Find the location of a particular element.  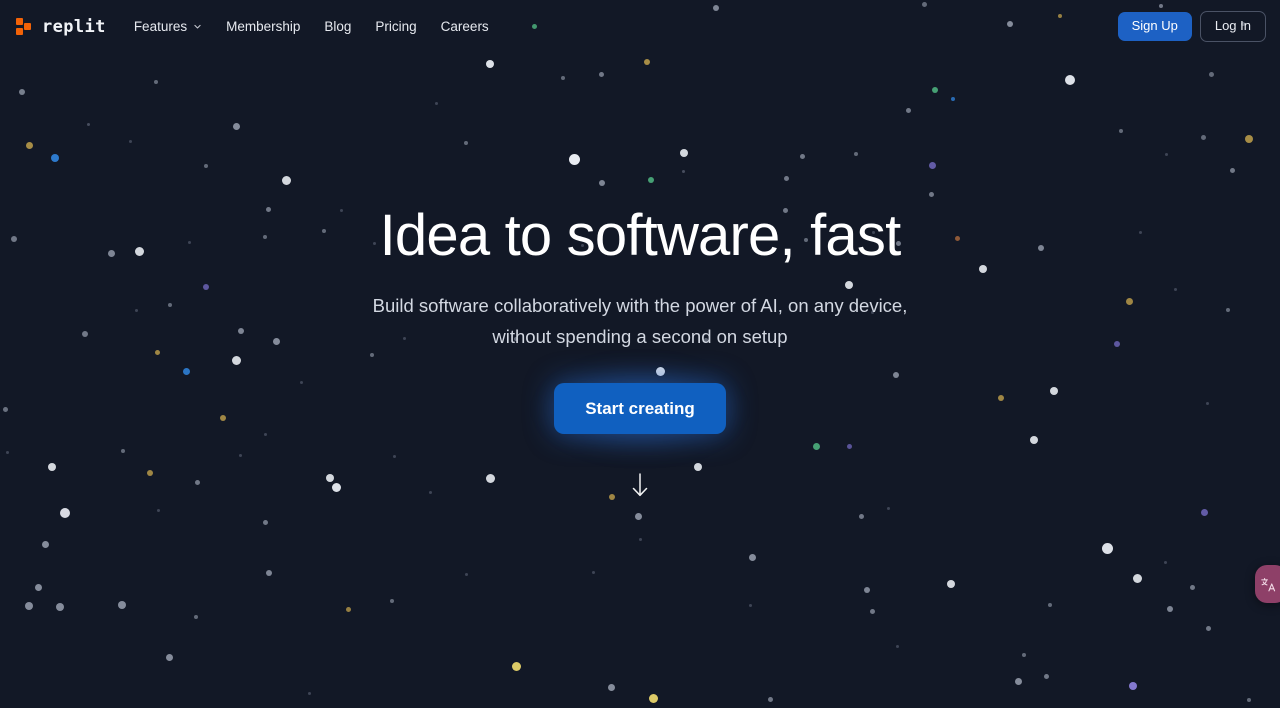

brand-name: replit is located at coordinates (74, 26).